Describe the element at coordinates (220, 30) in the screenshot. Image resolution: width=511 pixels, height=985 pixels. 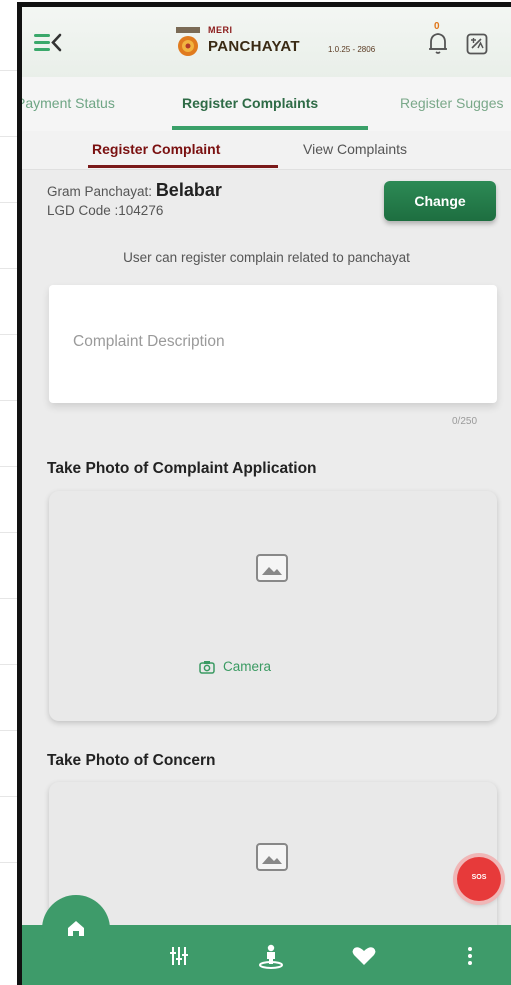
I see `brand-small: MERI` at that location.